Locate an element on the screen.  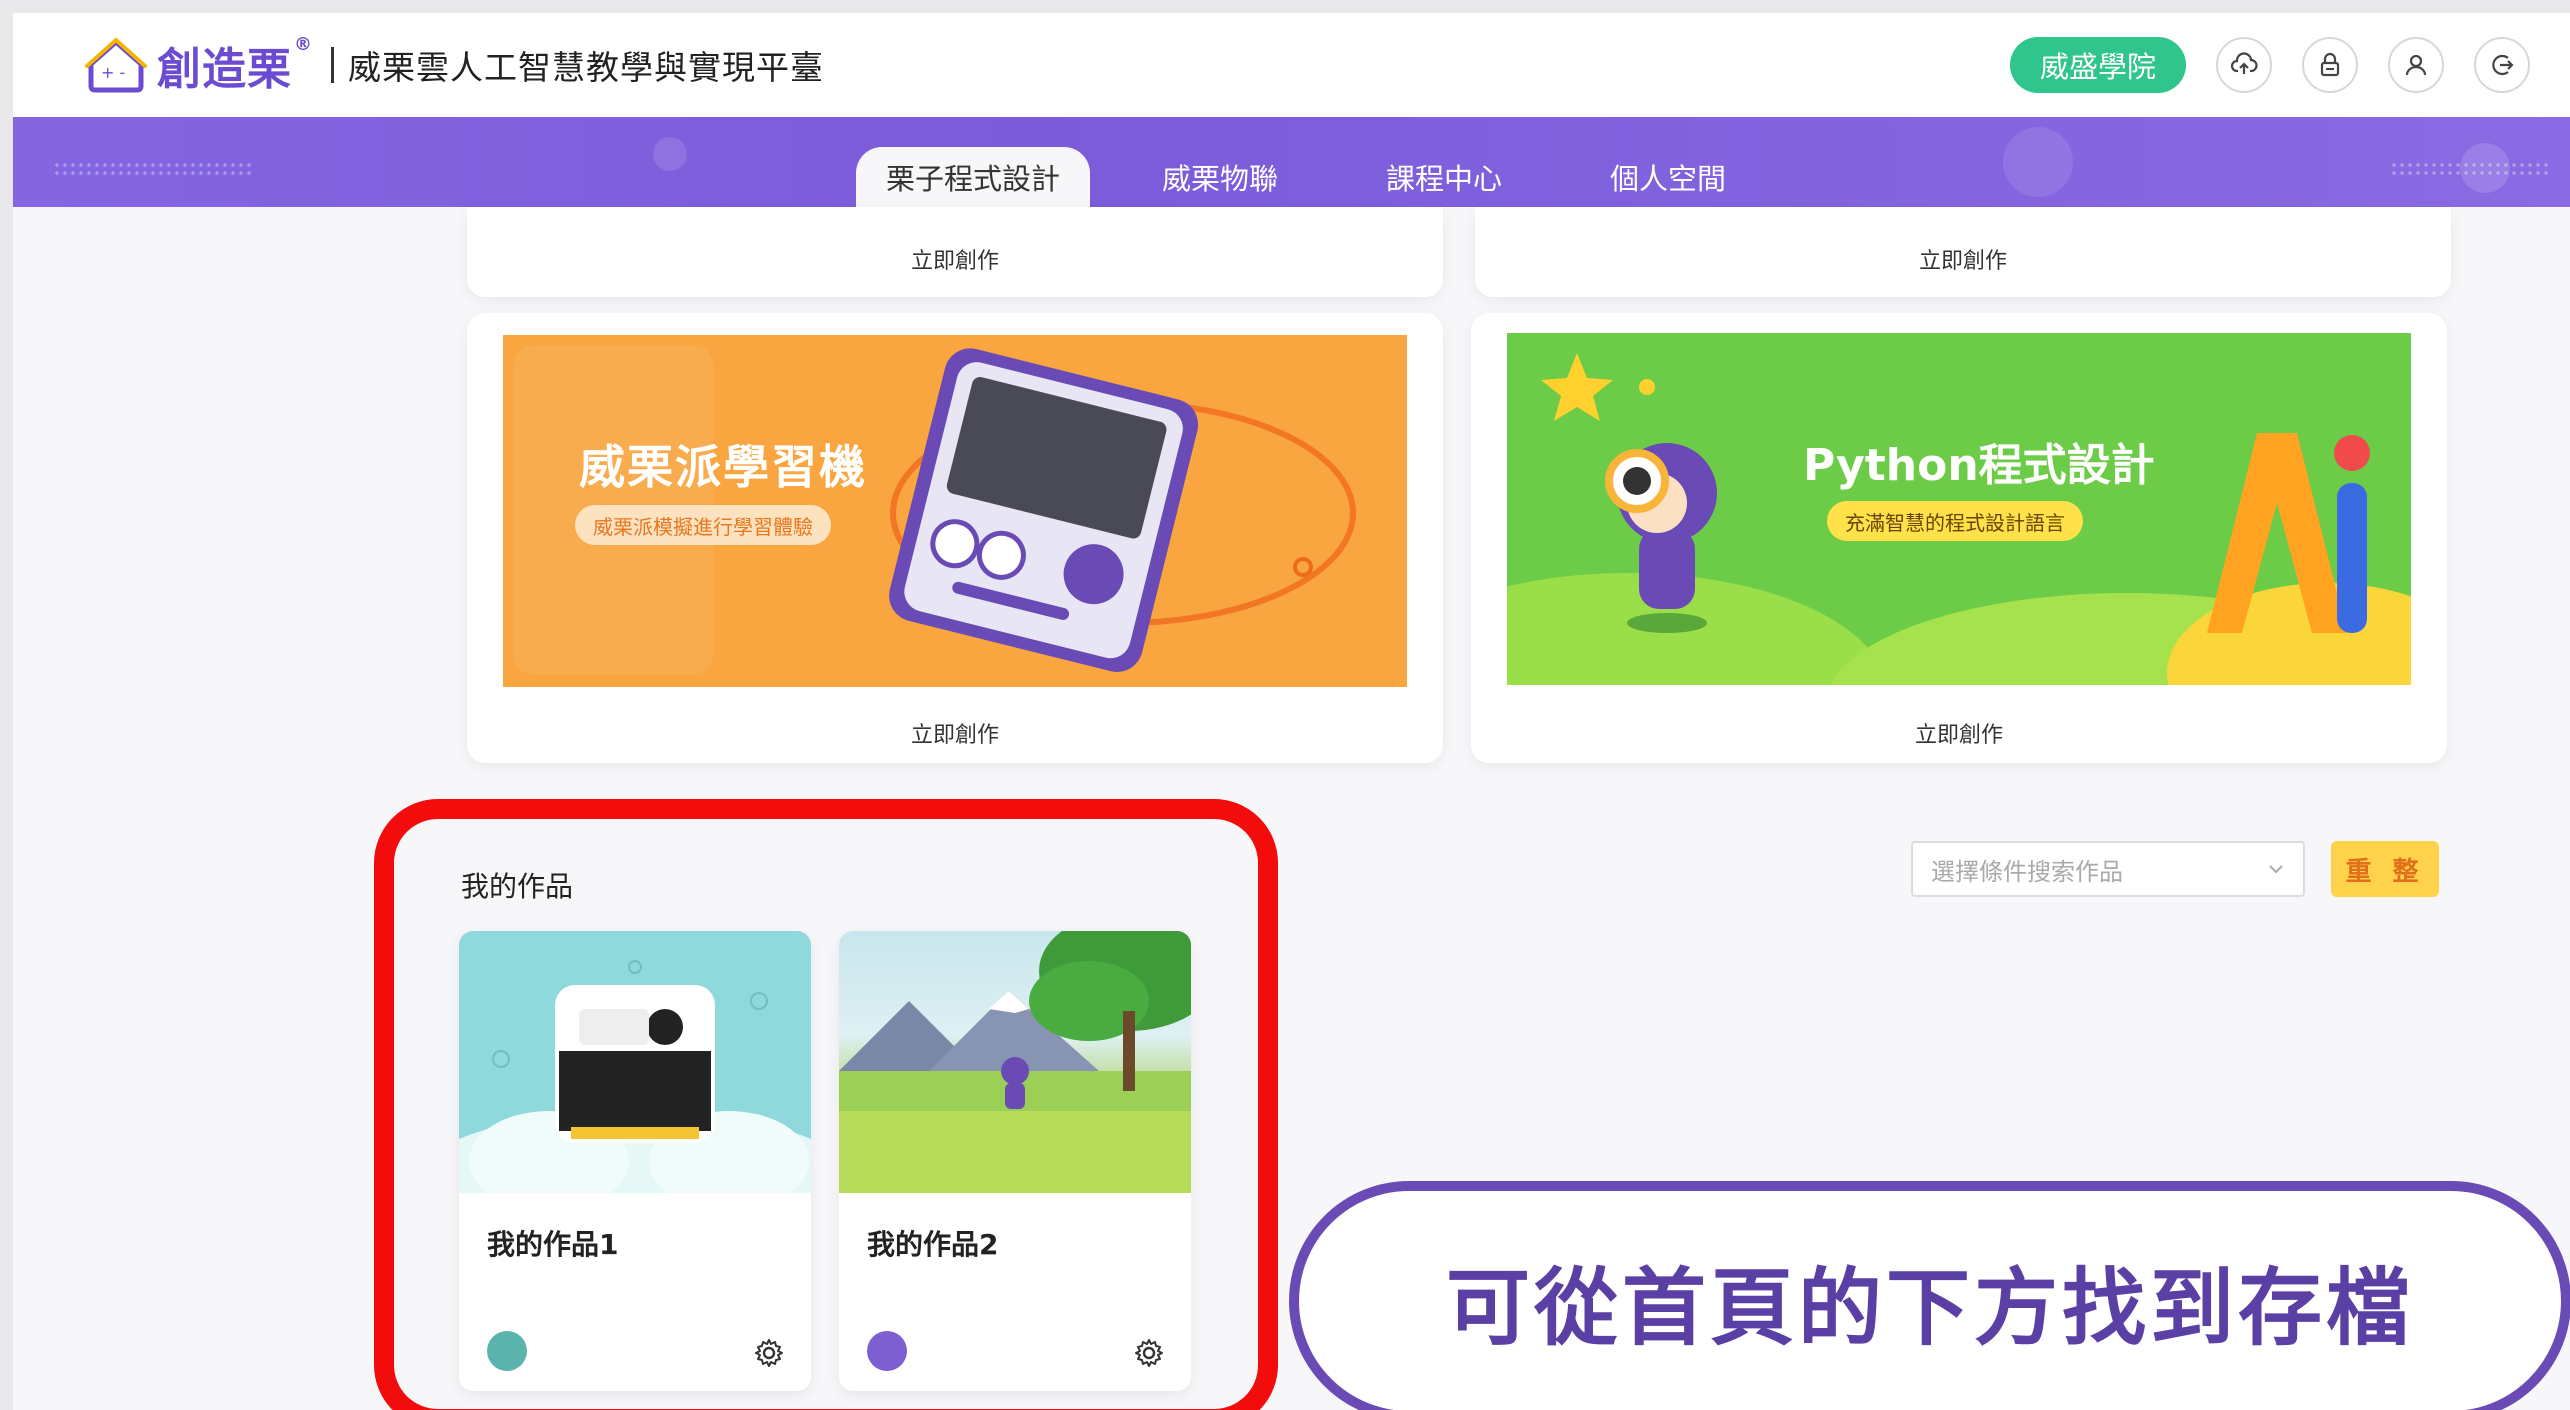
main-nav: 栗子程式設計 威栗物聯 課程中心 個人空間 is located at coordinates (1291, 162).